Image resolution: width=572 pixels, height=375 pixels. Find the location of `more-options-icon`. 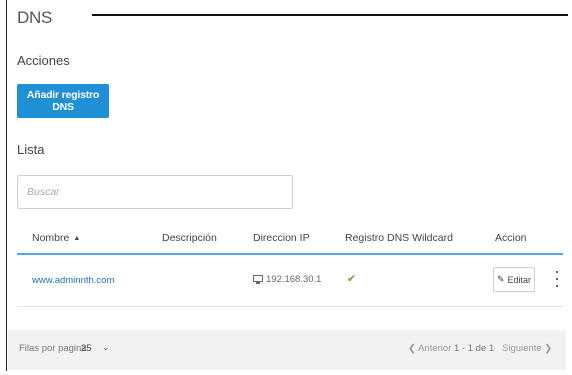

more-options-icon is located at coordinates (557, 279).